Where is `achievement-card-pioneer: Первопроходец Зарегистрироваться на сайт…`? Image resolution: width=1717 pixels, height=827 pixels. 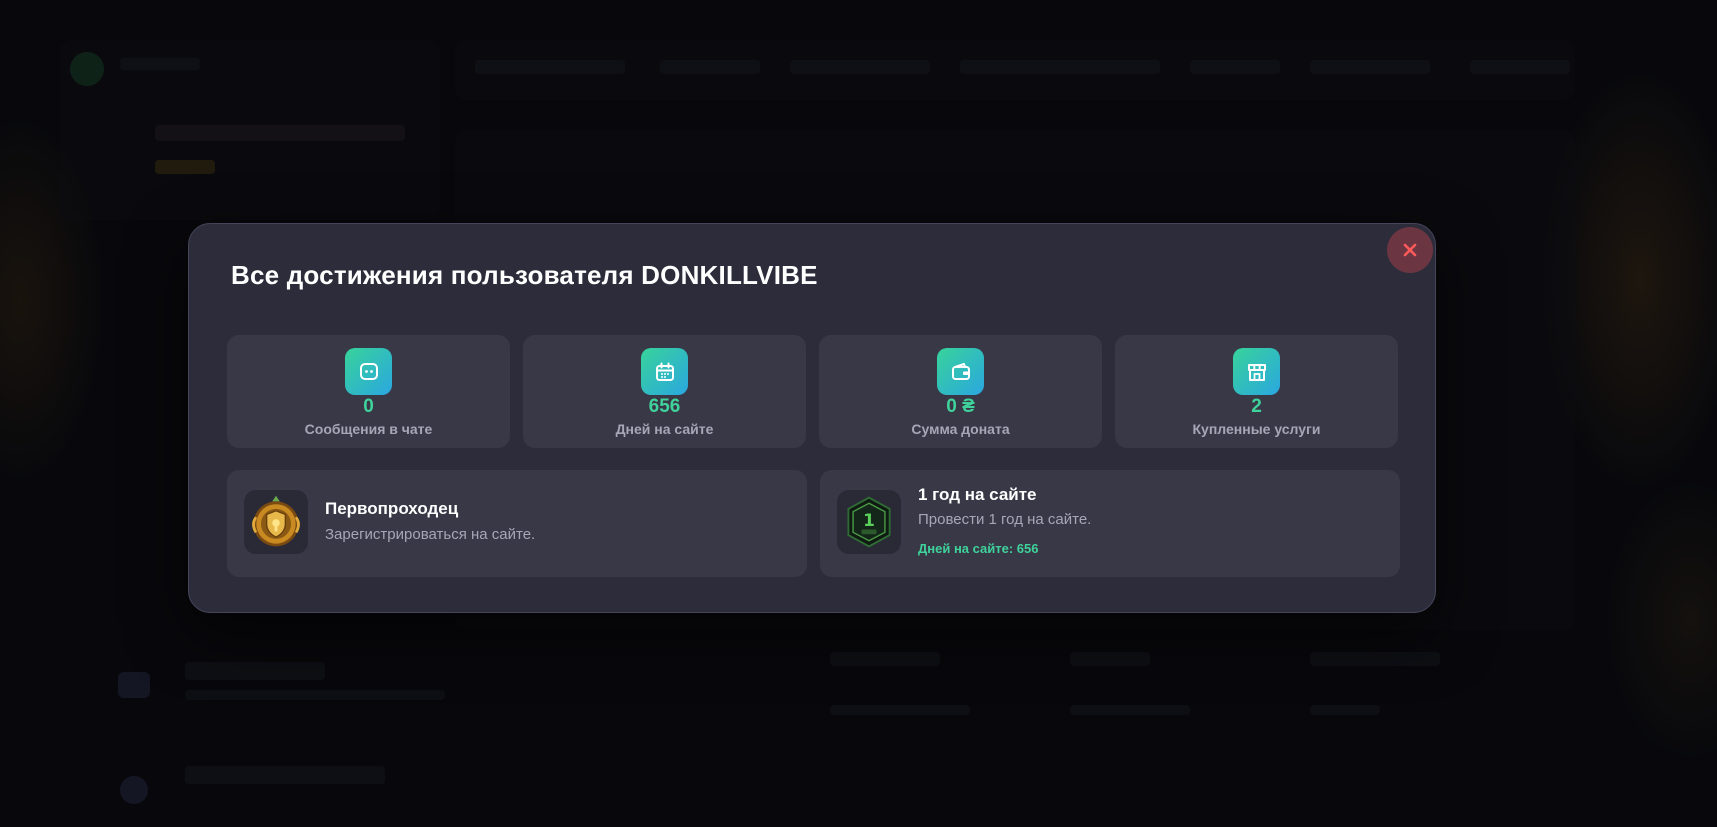 achievement-card-pioneer: Первопроходец Зарегистрироваться на сайт… is located at coordinates (517, 523).